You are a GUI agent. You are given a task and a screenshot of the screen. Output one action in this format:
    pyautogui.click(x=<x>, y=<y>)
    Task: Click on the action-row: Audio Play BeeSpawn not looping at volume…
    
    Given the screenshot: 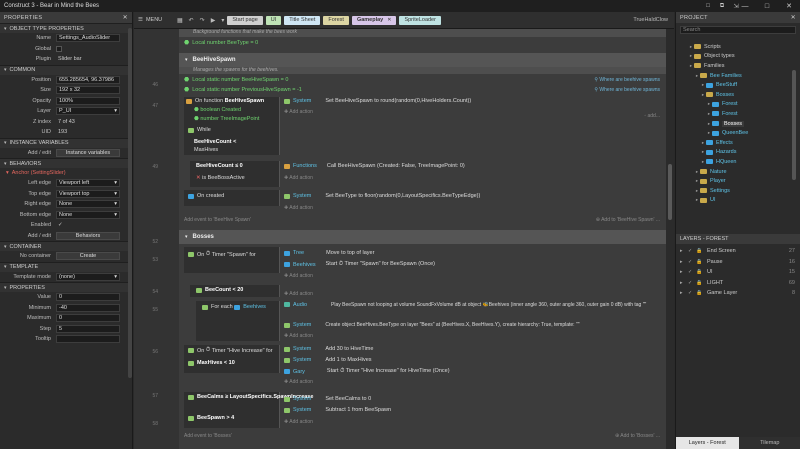 What is the action you would take?
    pyautogui.click(x=472, y=305)
    